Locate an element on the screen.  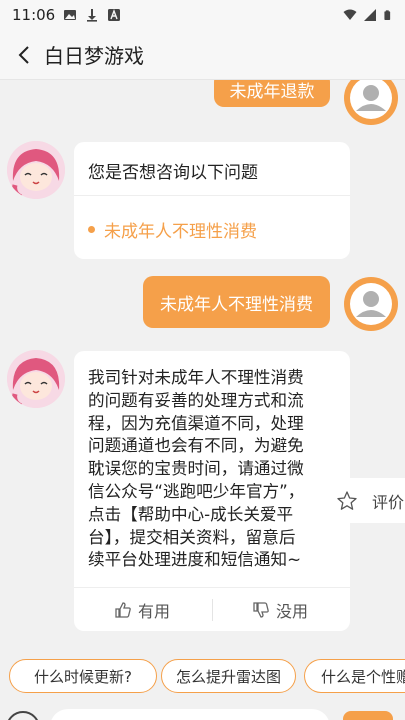
chip-label: 怎么提升雷达图 is located at coordinates (228, 676).